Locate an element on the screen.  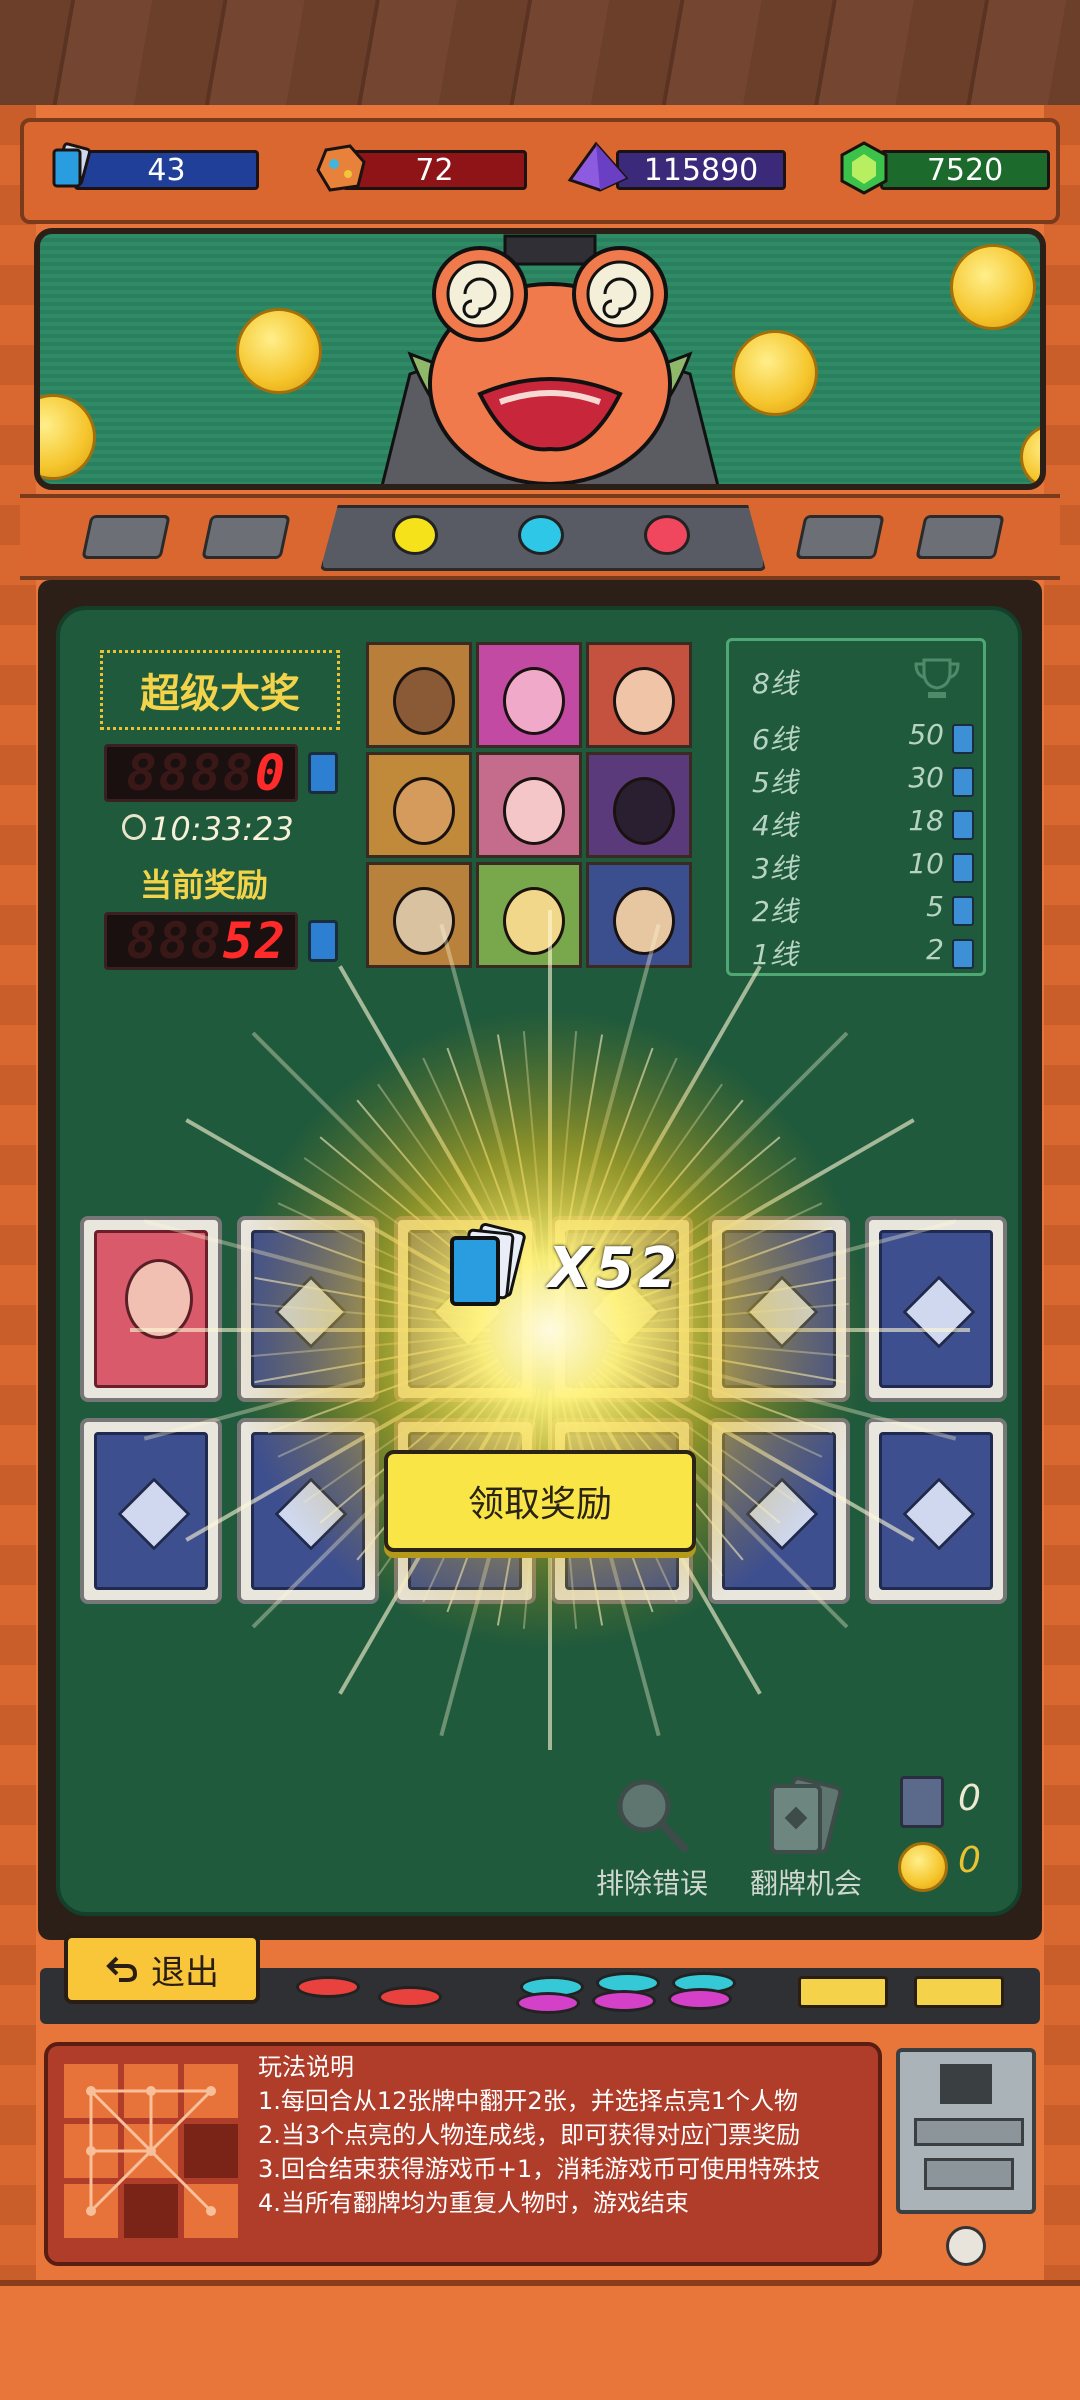
resource-tickets: 43 is located at coordinates (151, 168).